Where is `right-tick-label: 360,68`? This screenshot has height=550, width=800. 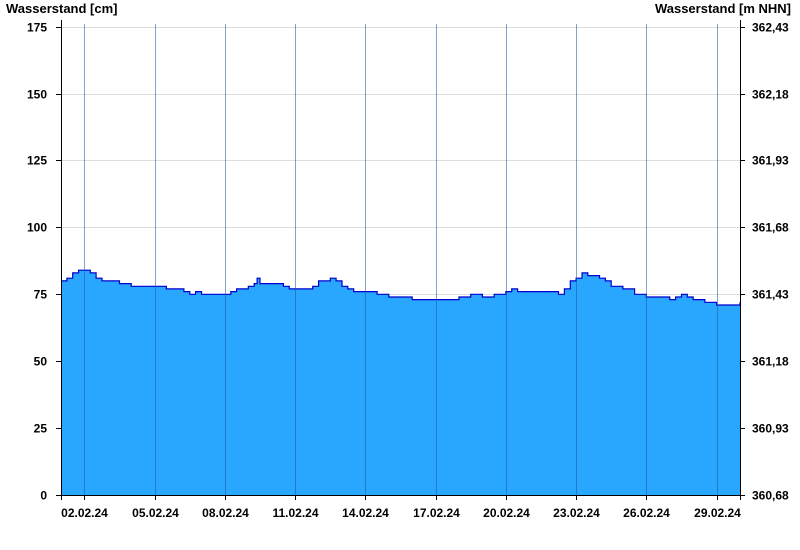
right-tick-label: 360,68 is located at coordinates (770, 496).